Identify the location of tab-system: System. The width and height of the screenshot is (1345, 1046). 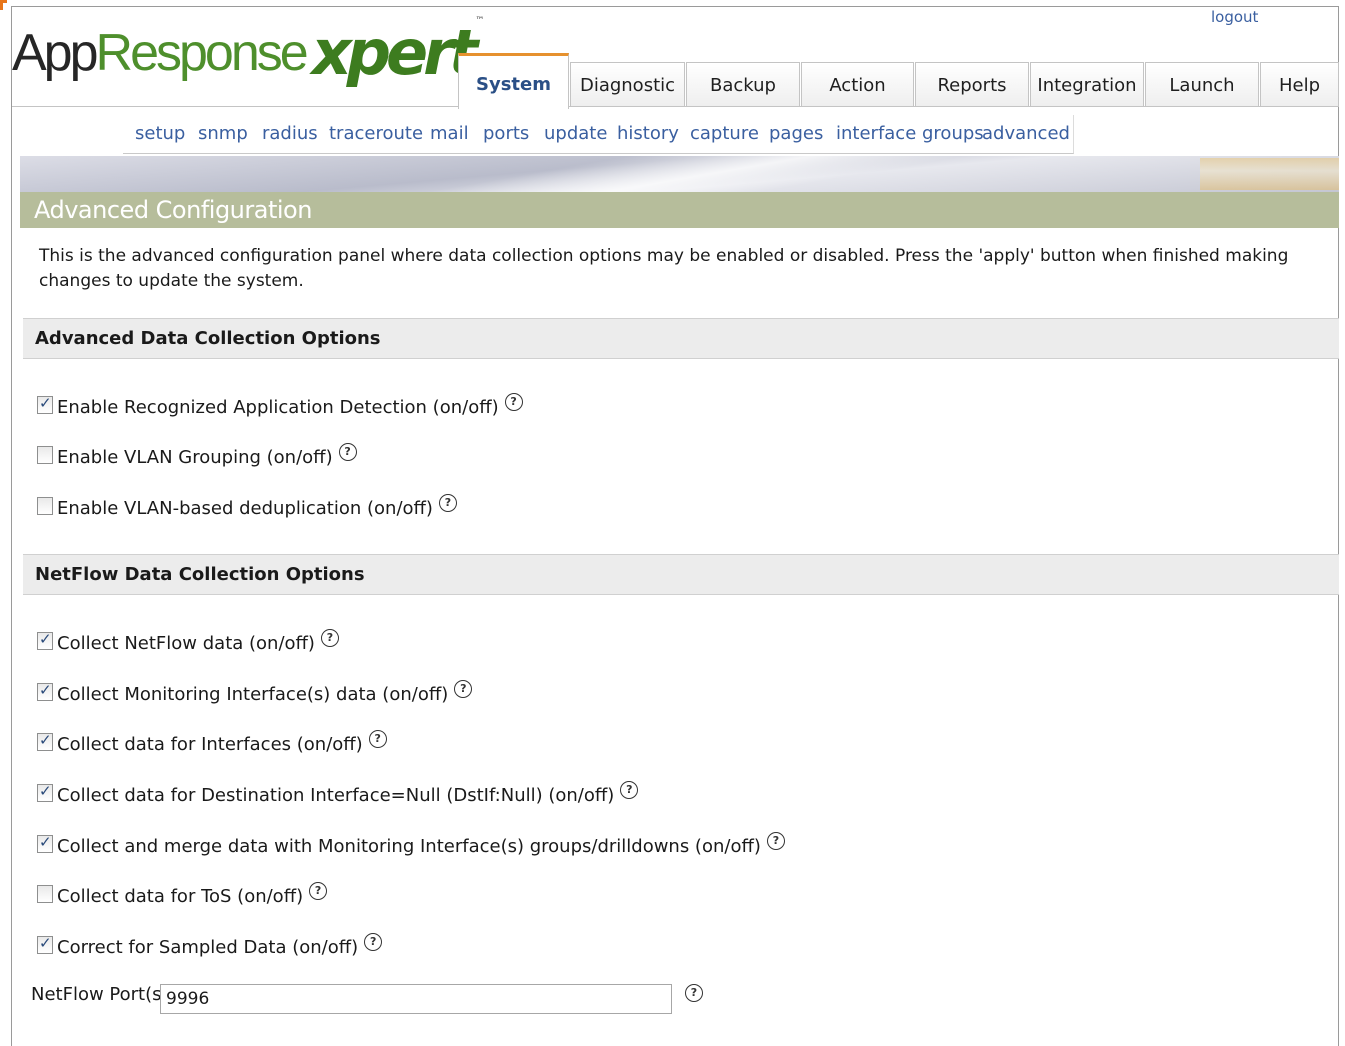
(513, 81).